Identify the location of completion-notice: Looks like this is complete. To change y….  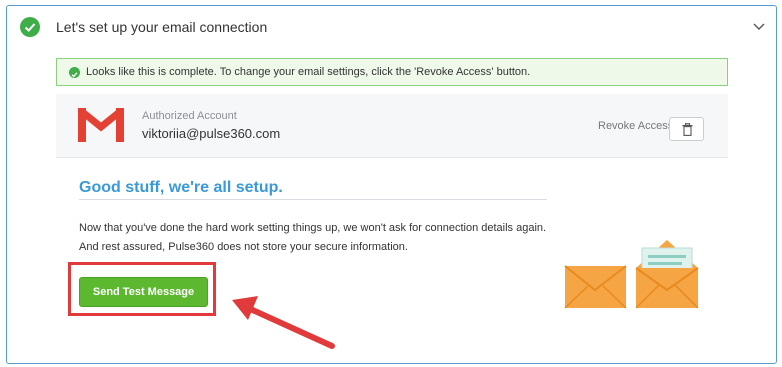
(392, 72).